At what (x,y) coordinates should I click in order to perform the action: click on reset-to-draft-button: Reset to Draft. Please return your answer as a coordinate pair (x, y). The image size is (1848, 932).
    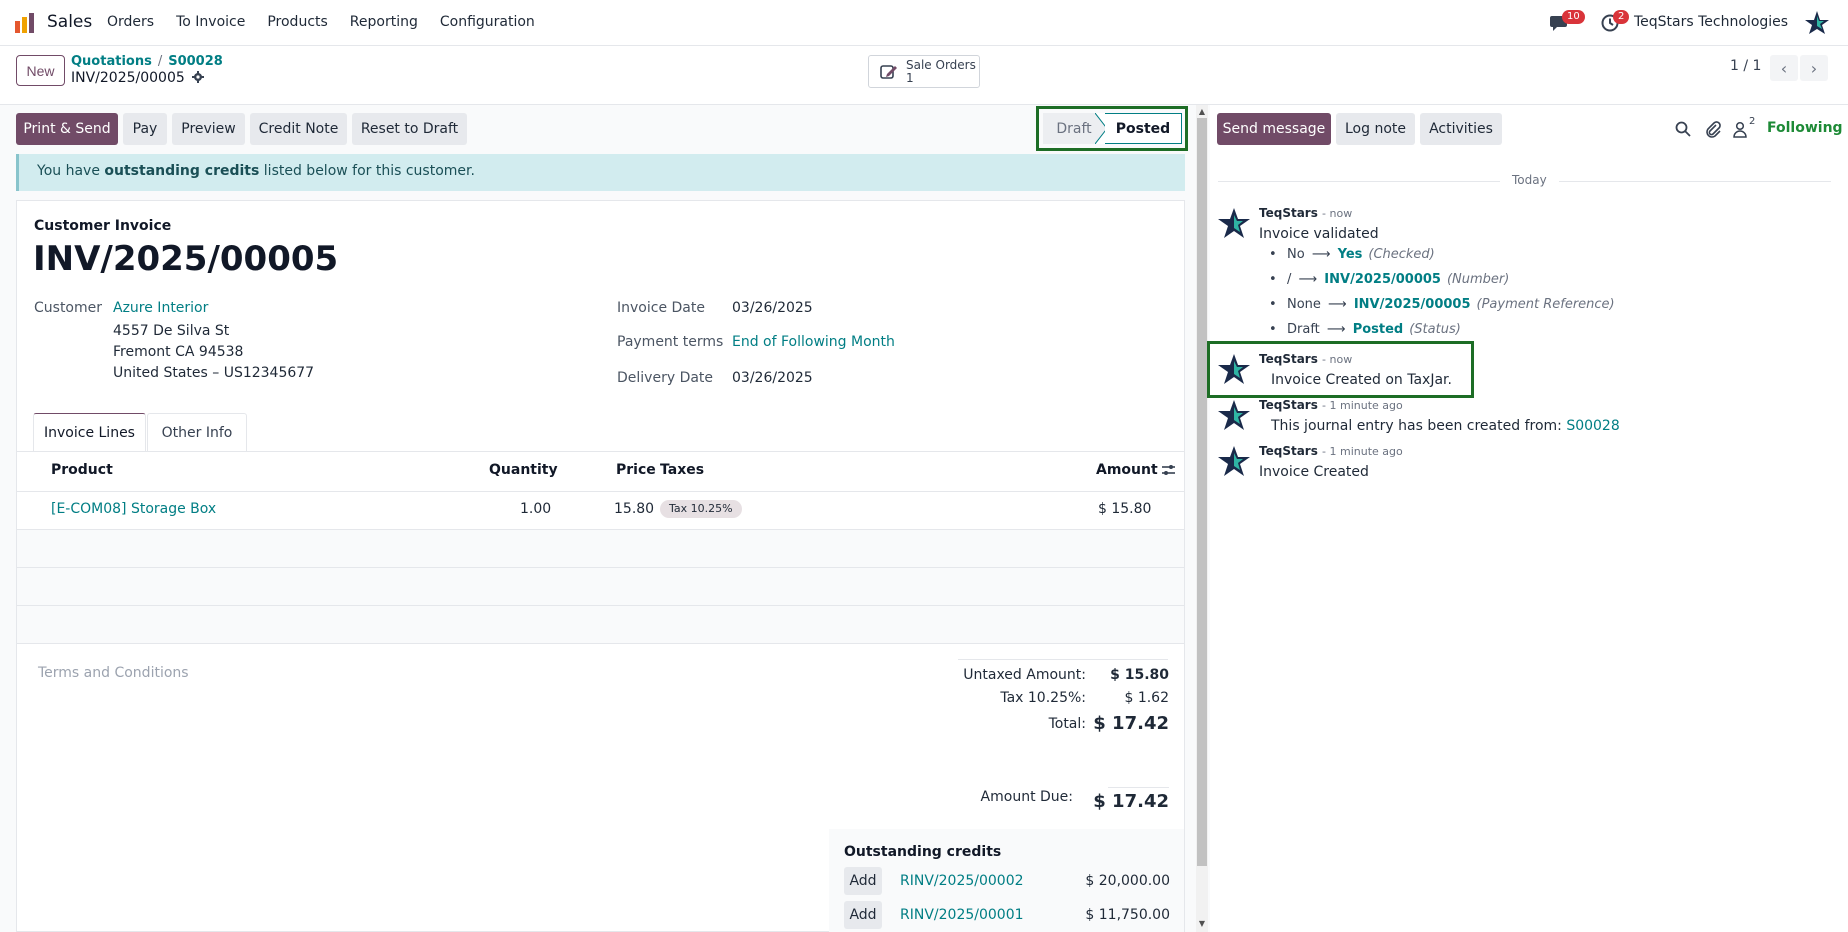
    Looking at the image, I should click on (409, 129).